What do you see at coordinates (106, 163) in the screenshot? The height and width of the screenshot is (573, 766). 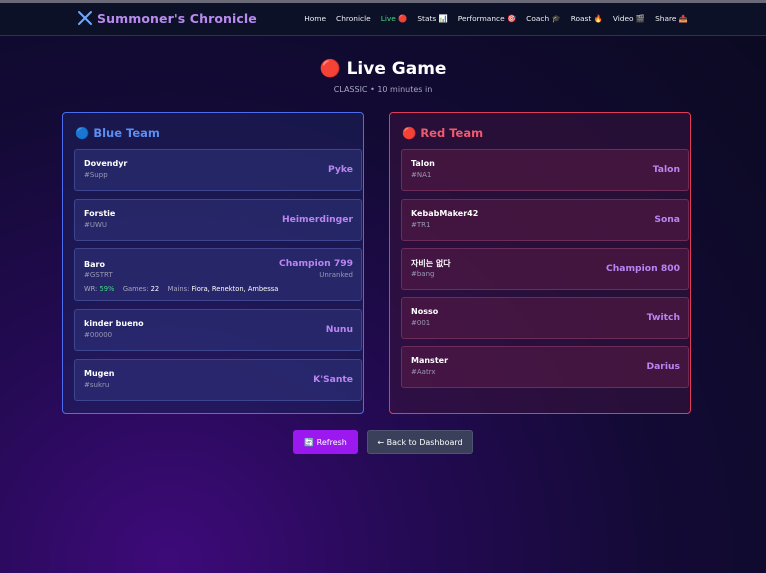 I see `player-name: Dovendyr` at bounding box center [106, 163].